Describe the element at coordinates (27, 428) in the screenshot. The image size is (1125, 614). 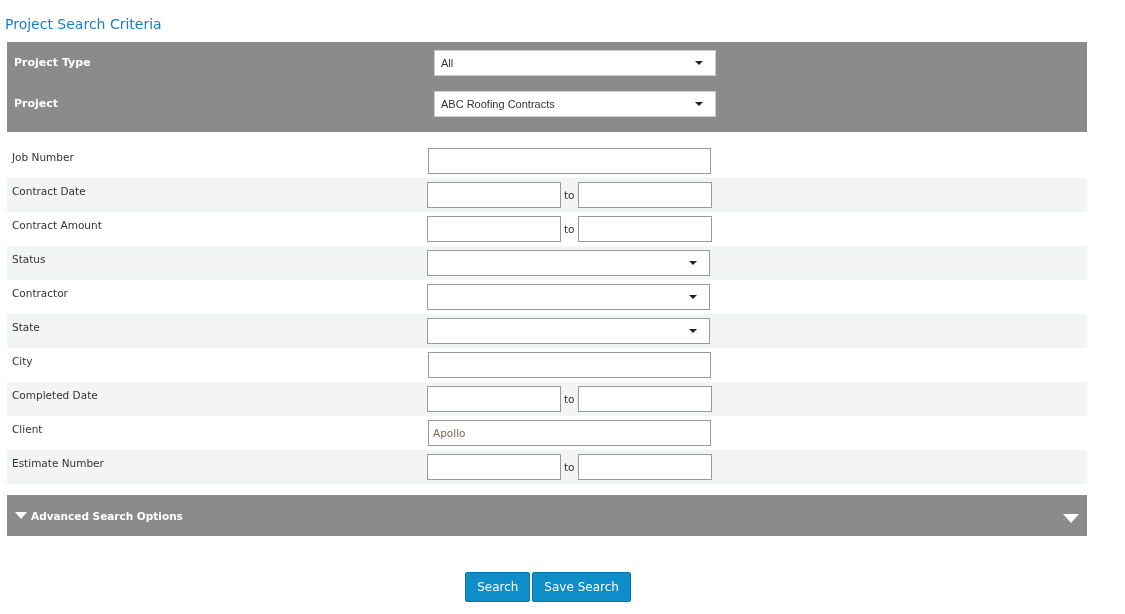
I see `field-label: Client` at that location.